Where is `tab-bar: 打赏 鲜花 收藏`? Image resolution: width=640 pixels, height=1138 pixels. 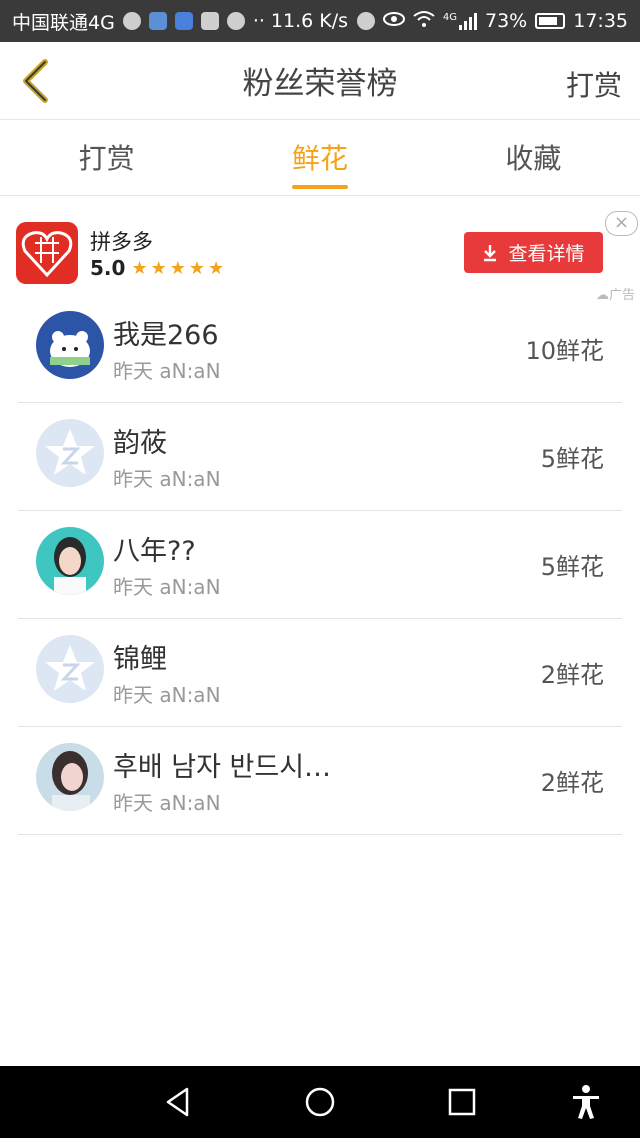
tab-bar: 打赏 鲜花 收藏 is located at coordinates (320, 158).